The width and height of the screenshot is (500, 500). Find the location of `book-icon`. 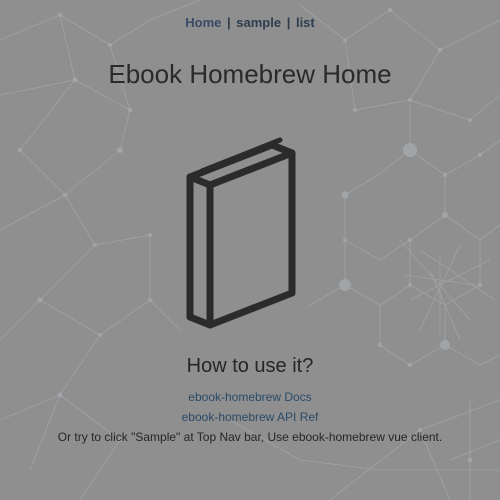

book-icon is located at coordinates (241, 233).